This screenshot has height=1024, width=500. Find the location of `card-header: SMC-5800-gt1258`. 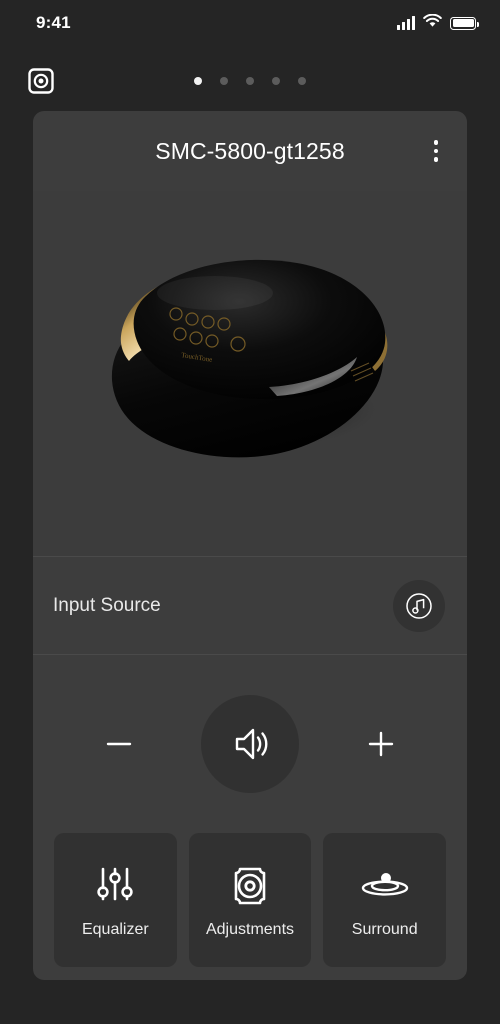

card-header: SMC-5800-gt1258 is located at coordinates (250, 151).